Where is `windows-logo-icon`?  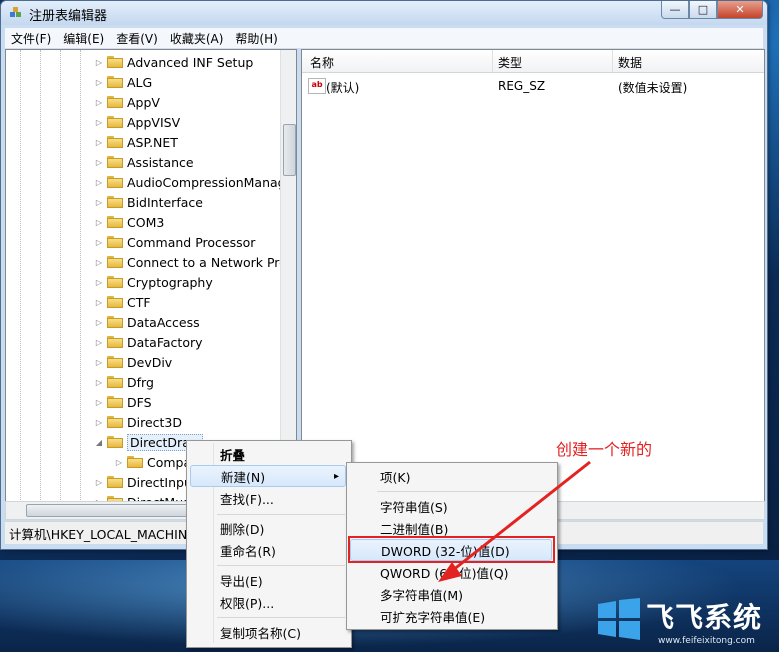
windows-logo-icon is located at coordinates (619, 619).